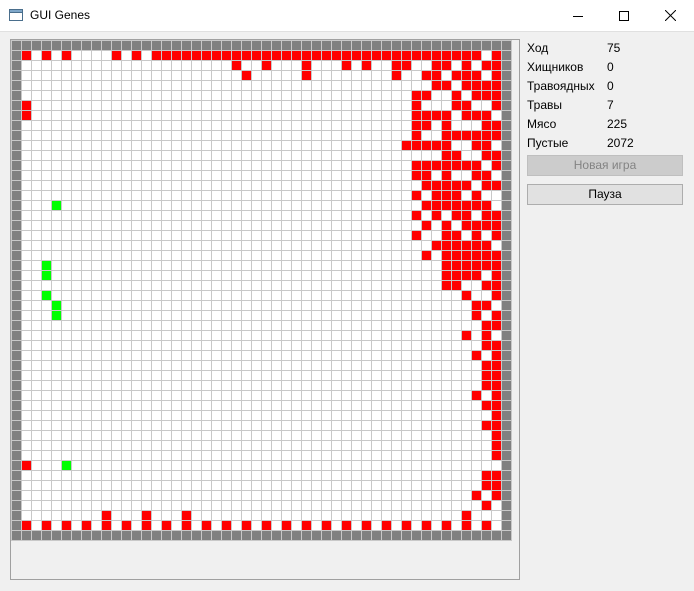 This screenshot has width=694, height=591. I want to click on close-button, so click(670, 15).